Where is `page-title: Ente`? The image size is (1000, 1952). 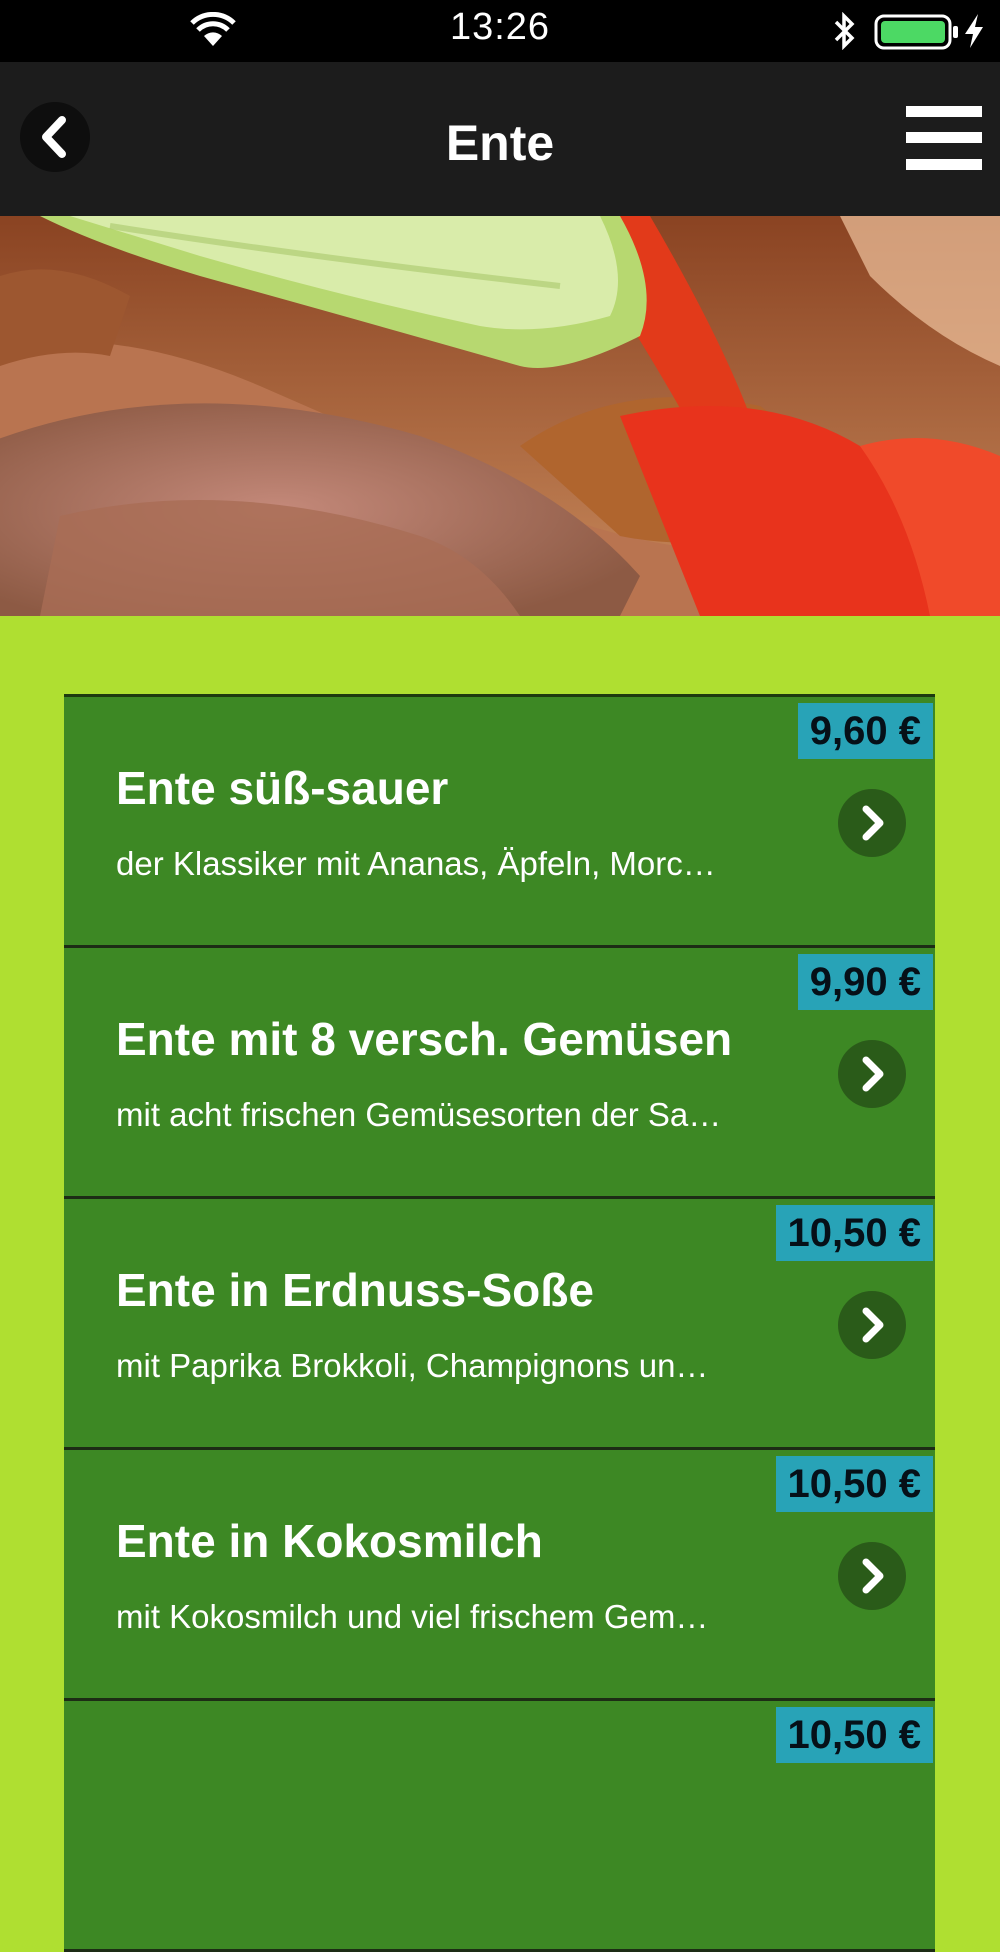 page-title: Ente is located at coordinates (500, 143).